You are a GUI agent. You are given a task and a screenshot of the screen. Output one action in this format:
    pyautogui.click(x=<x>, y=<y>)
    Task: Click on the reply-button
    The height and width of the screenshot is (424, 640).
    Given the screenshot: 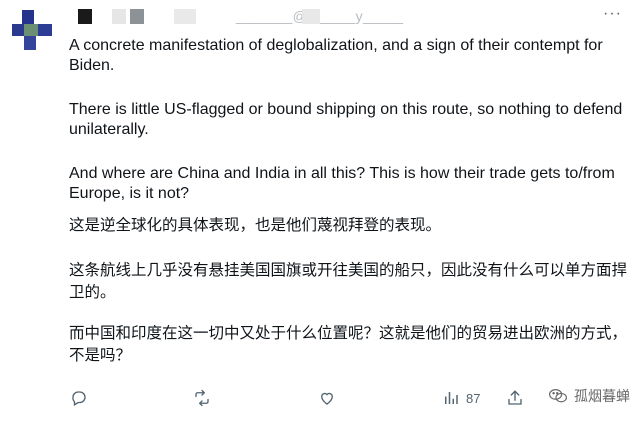 What is the action you would take?
    pyautogui.click(x=79, y=398)
    